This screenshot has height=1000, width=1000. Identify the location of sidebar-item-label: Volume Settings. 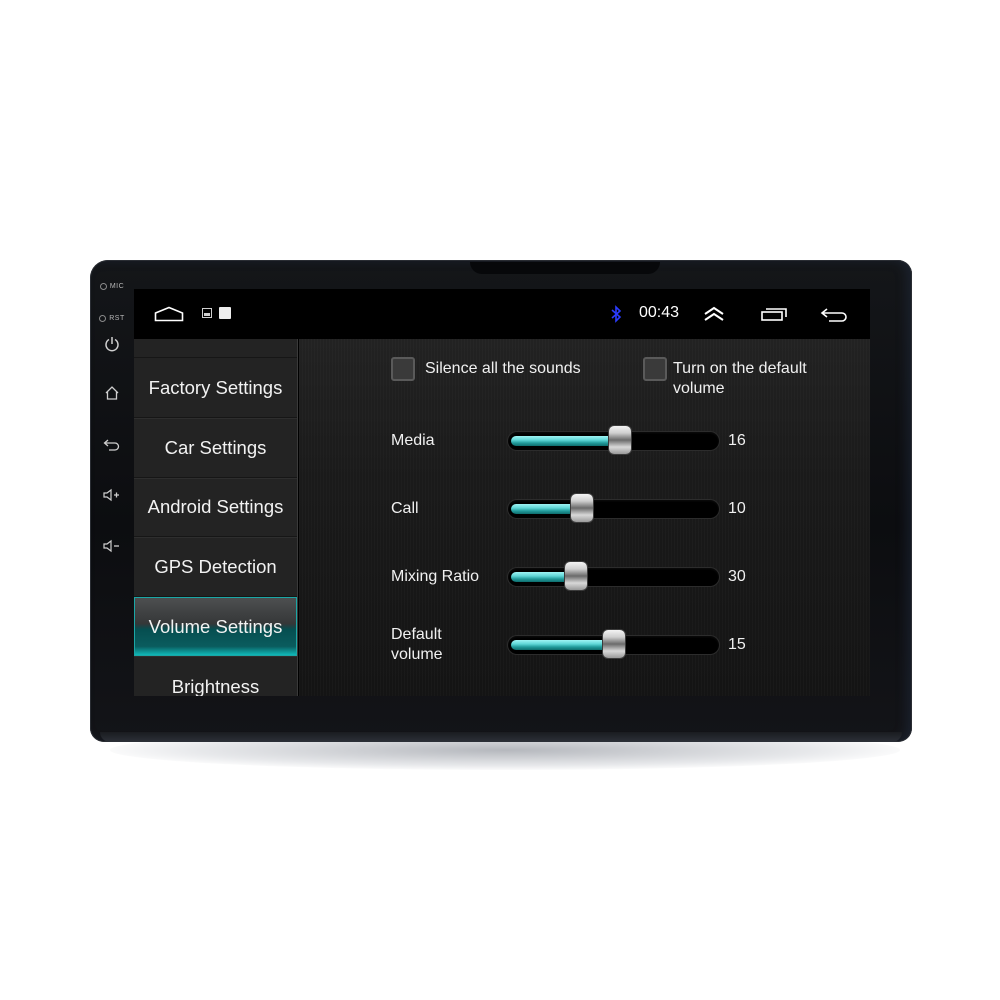
(215, 626).